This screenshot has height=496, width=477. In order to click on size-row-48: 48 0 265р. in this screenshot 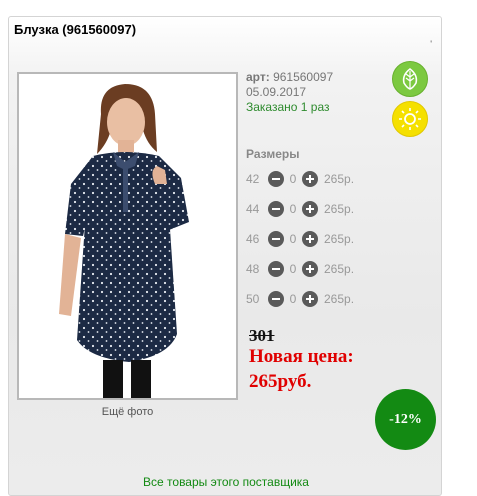, I will do `click(316, 269)`.